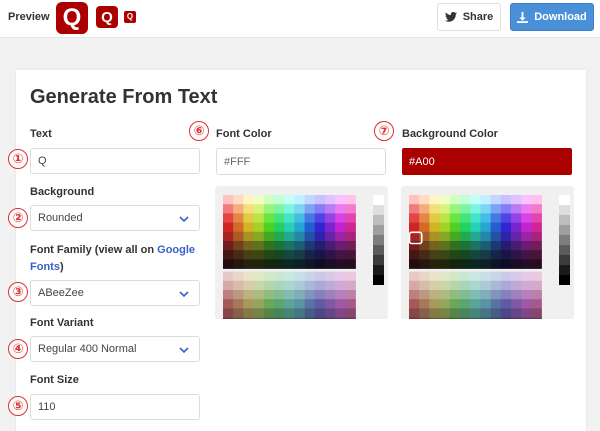 This screenshot has width=600, height=431. What do you see at coordinates (552, 17) in the screenshot?
I see `download-button: Download` at bounding box center [552, 17].